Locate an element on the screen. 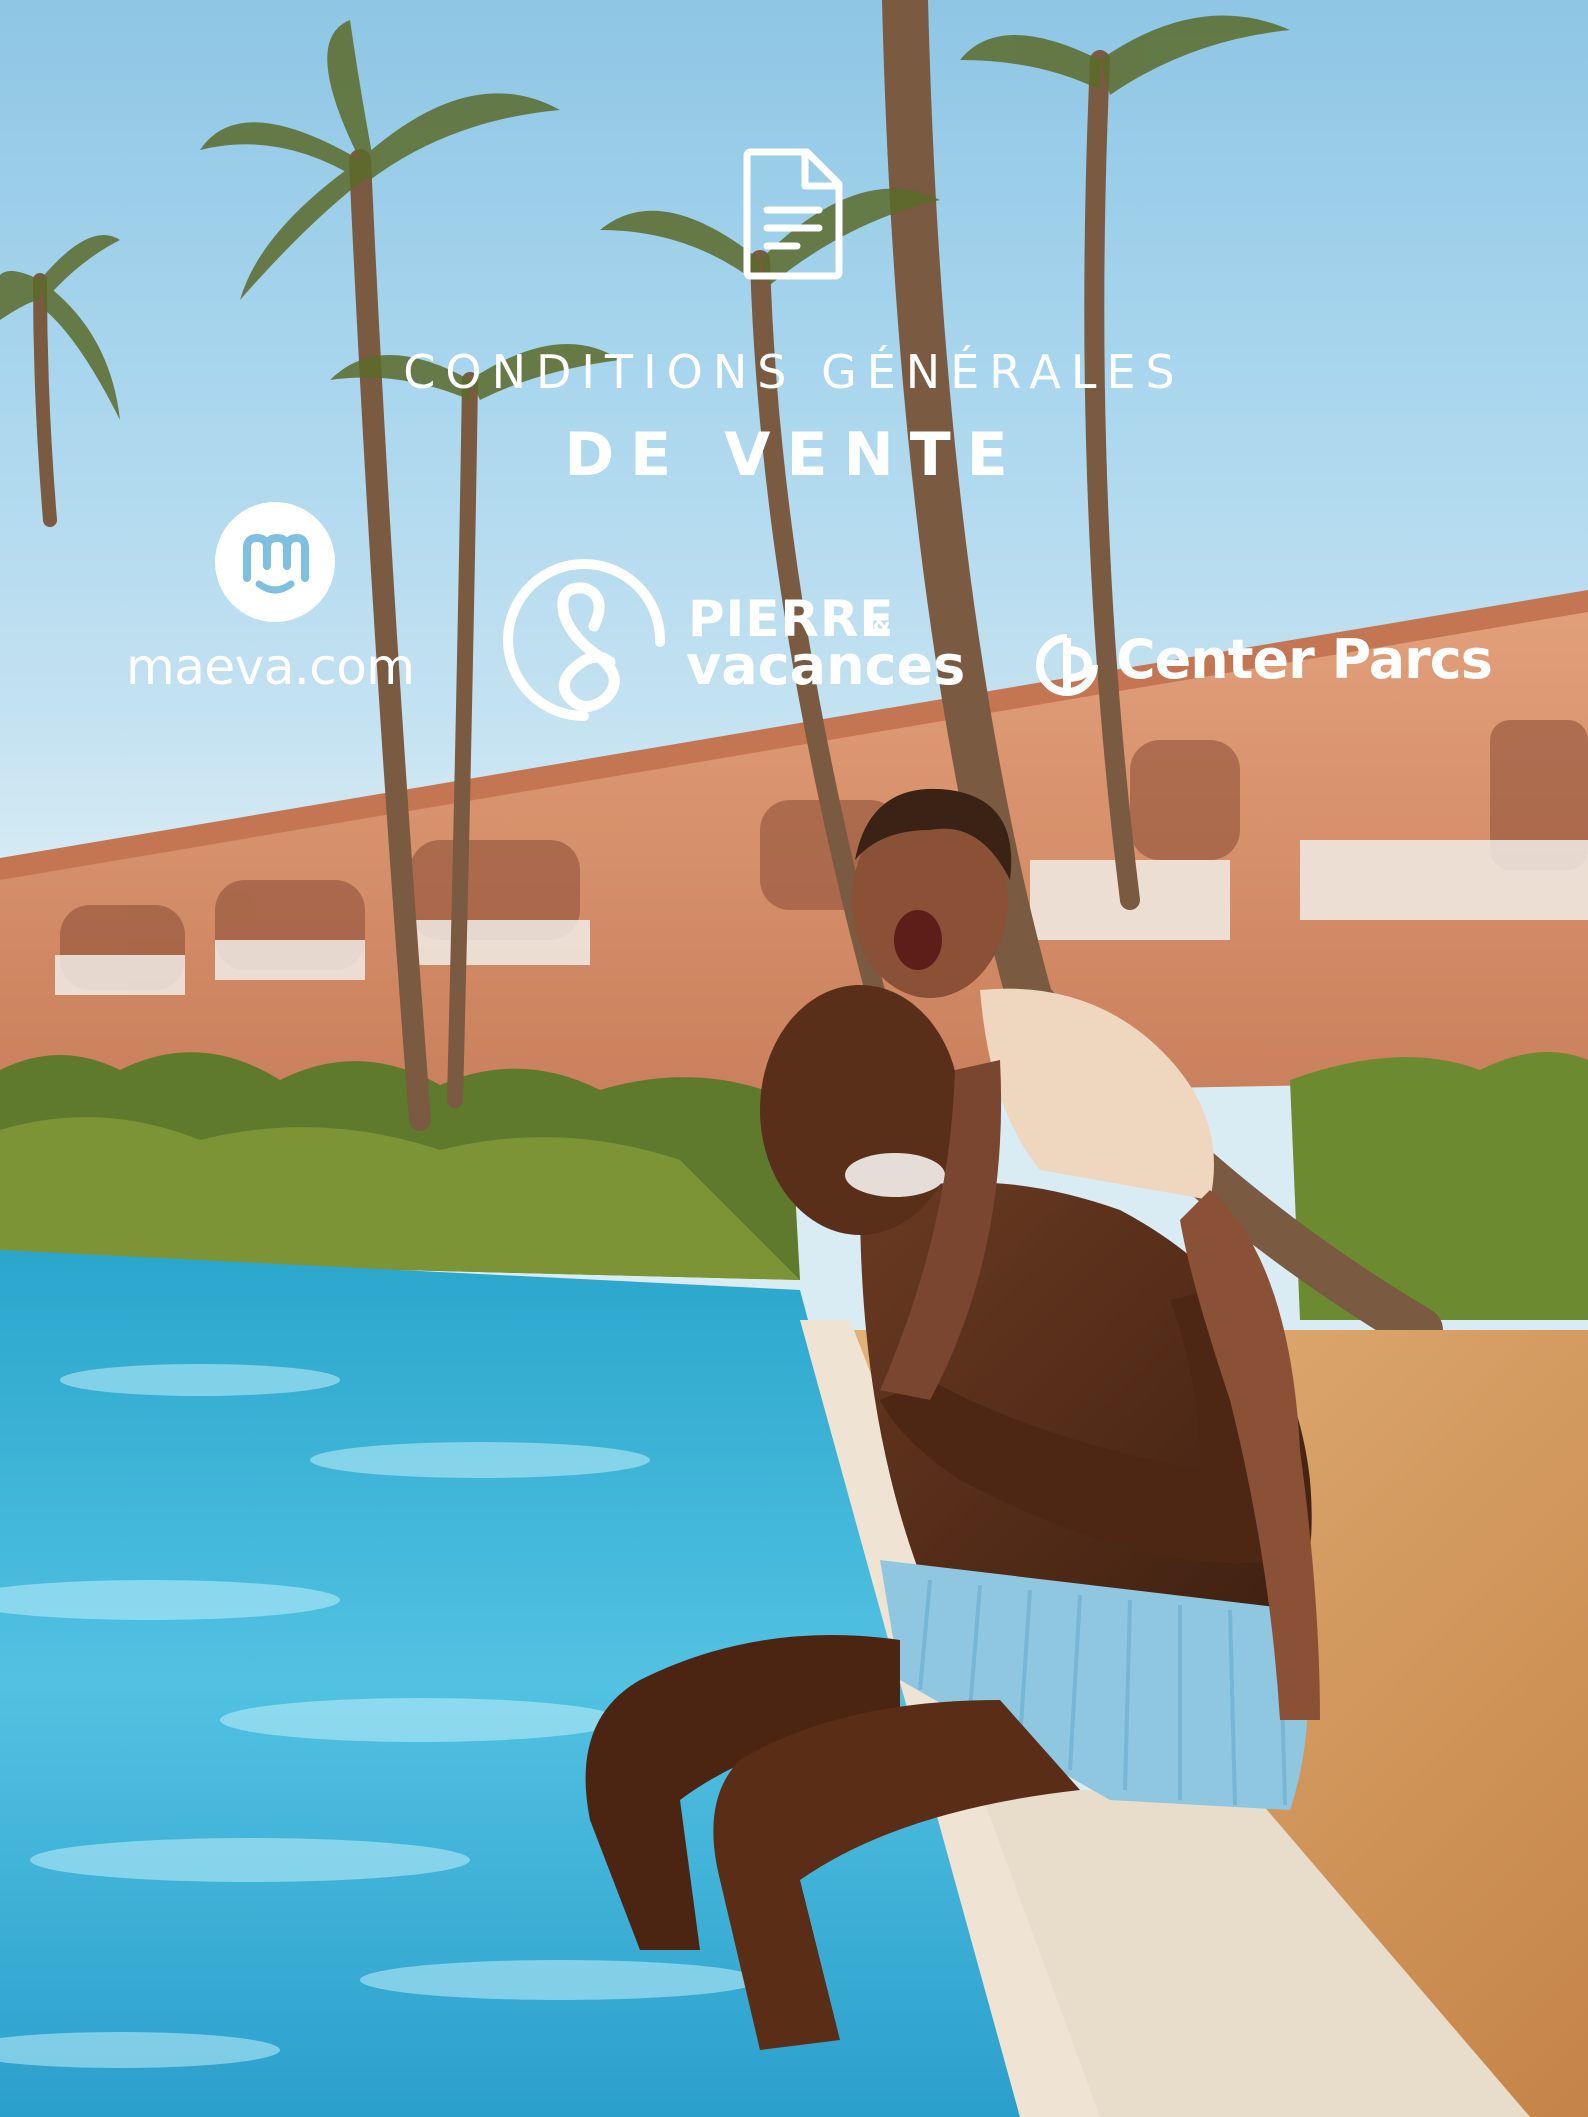  document-title-line2: DE VENTE is located at coordinates (794, 455).